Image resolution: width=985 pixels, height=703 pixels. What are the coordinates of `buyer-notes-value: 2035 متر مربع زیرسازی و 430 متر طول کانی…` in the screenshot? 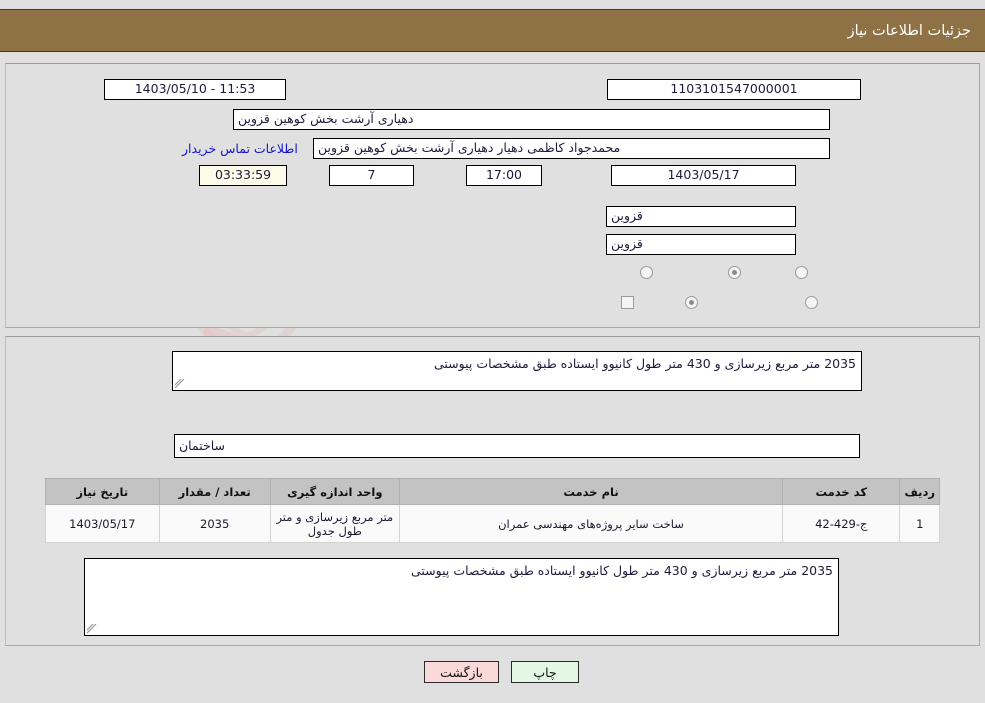 It's located at (621, 570).